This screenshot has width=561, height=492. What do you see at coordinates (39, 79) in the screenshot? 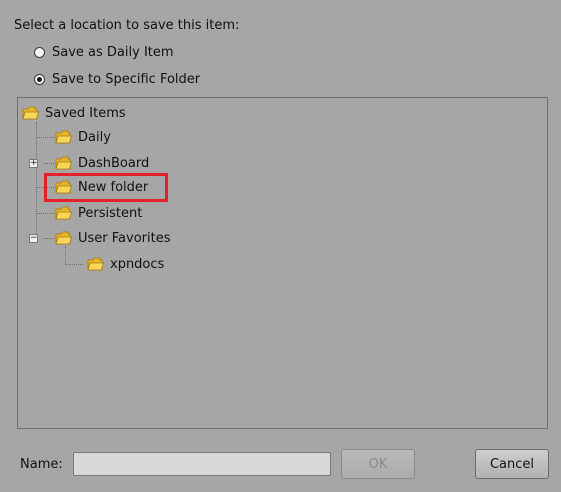
I see `specific-folder-radio` at bounding box center [39, 79].